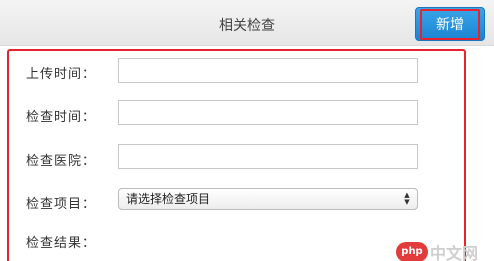 The image size is (494, 261). Describe the element at coordinates (268, 156) in the screenshot. I see `exam-hospital-input` at that location.